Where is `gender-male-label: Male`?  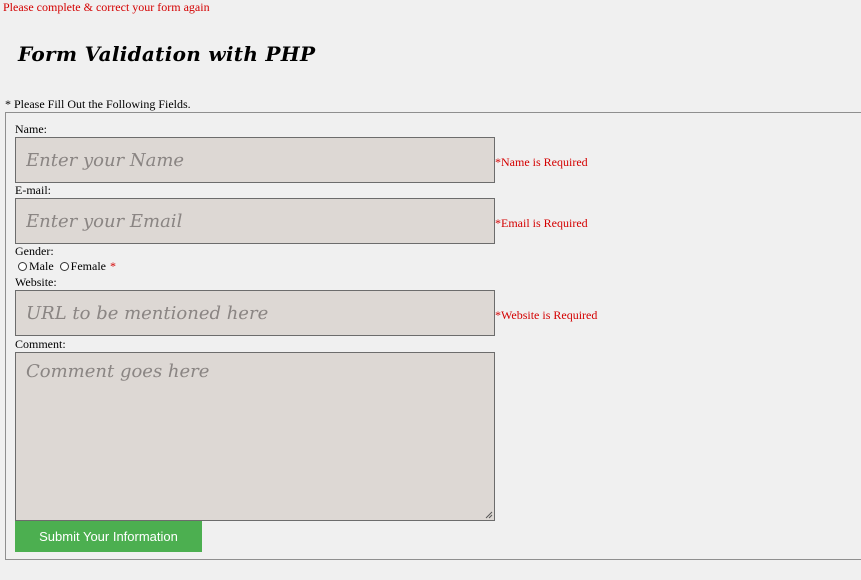
gender-male-label: Male is located at coordinates (41, 266).